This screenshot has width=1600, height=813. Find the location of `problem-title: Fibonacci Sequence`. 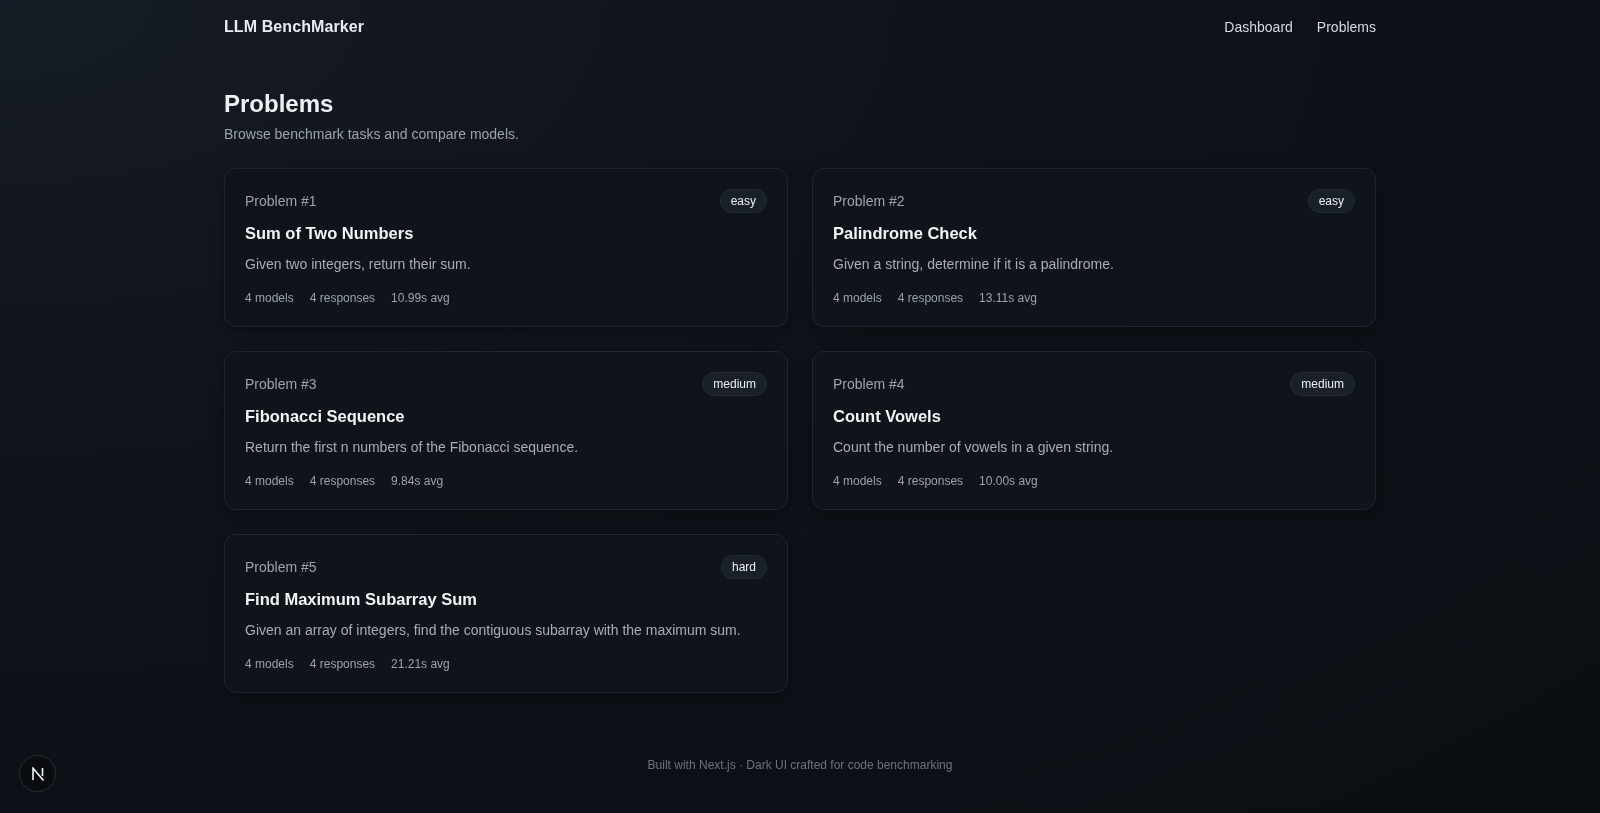

problem-title: Fibonacci Sequence is located at coordinates (325, 416).